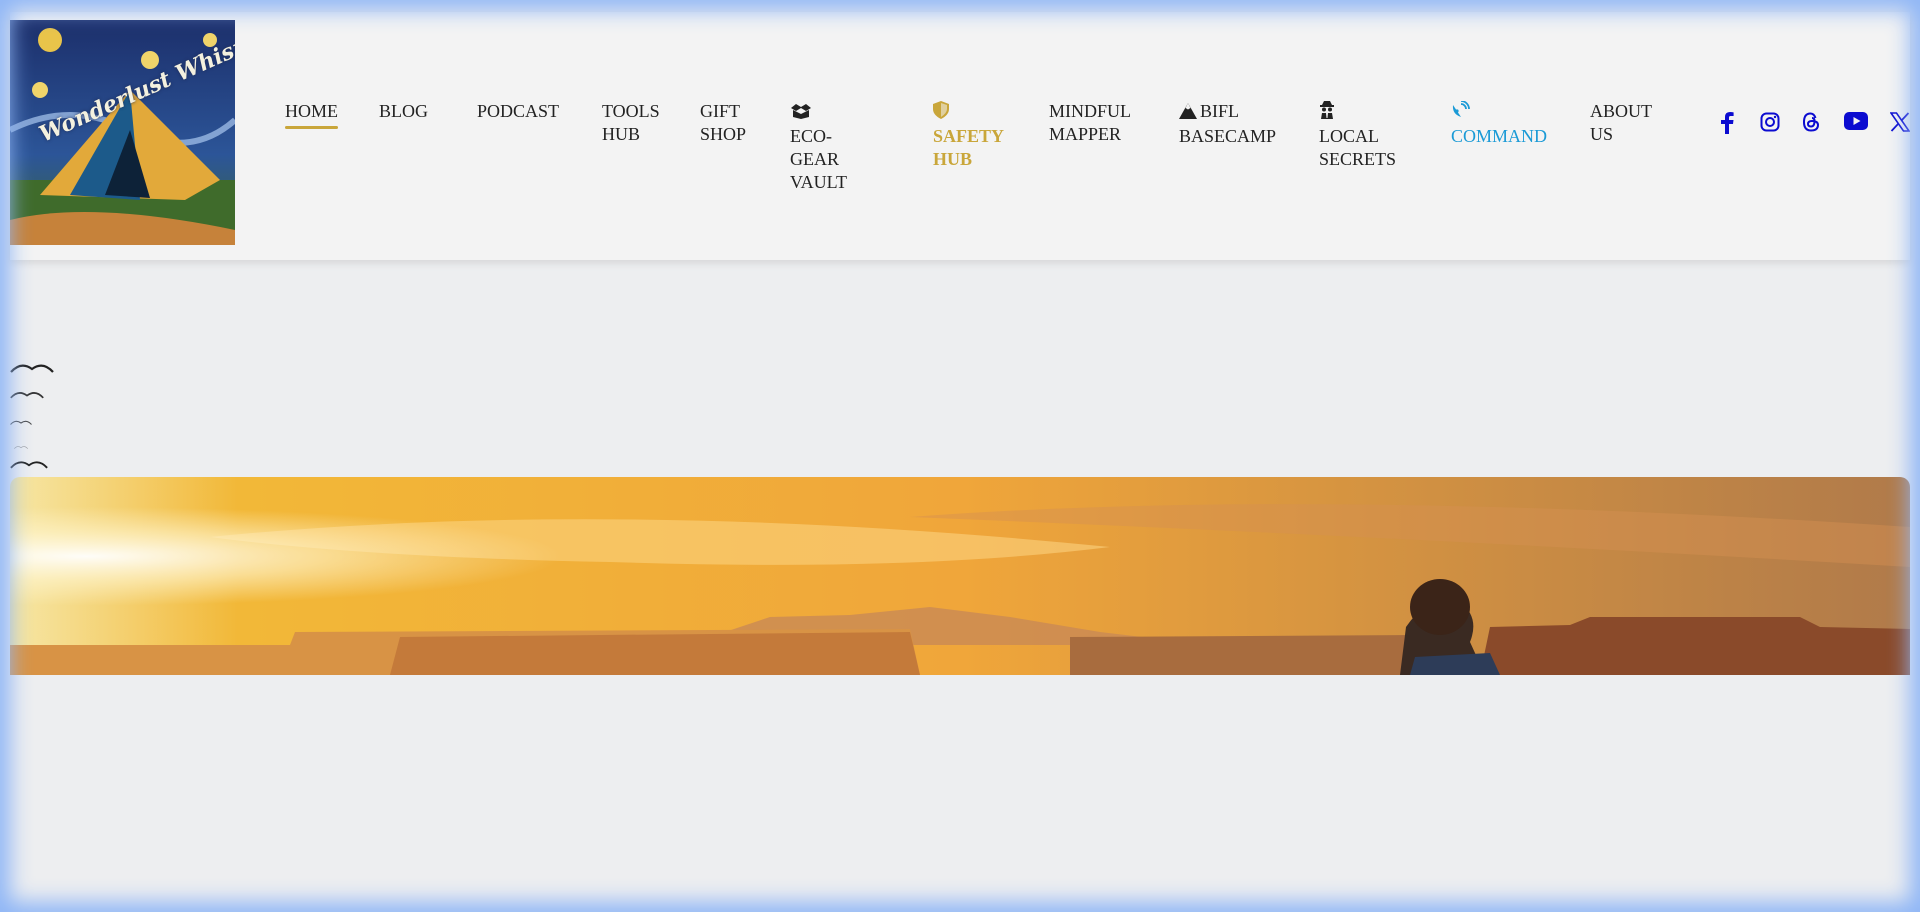 Image resolution: width=1920 pixels, height=912 pixels. I want to click on nav-item-label: VAULT, so click(819, 182).